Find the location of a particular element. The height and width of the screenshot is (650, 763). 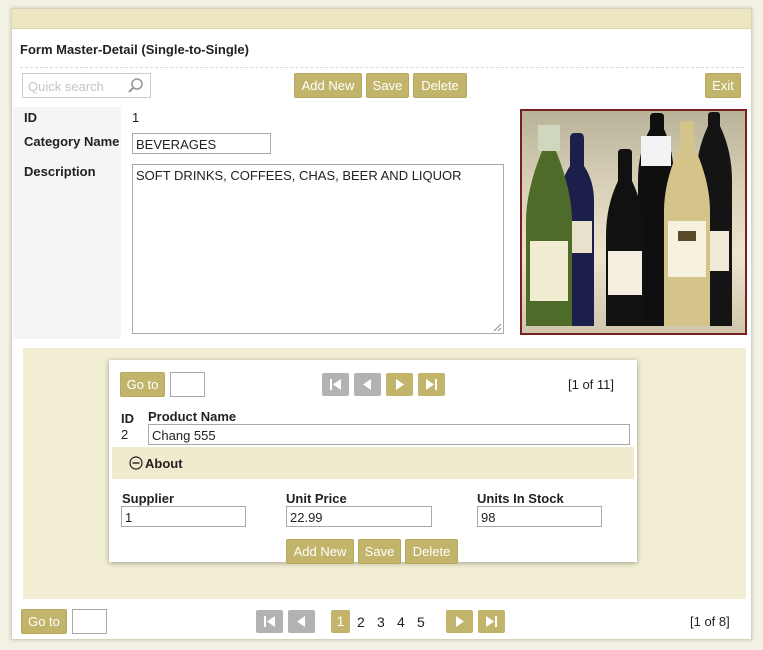

detail-prev-button is located at coordinates (367, 384).